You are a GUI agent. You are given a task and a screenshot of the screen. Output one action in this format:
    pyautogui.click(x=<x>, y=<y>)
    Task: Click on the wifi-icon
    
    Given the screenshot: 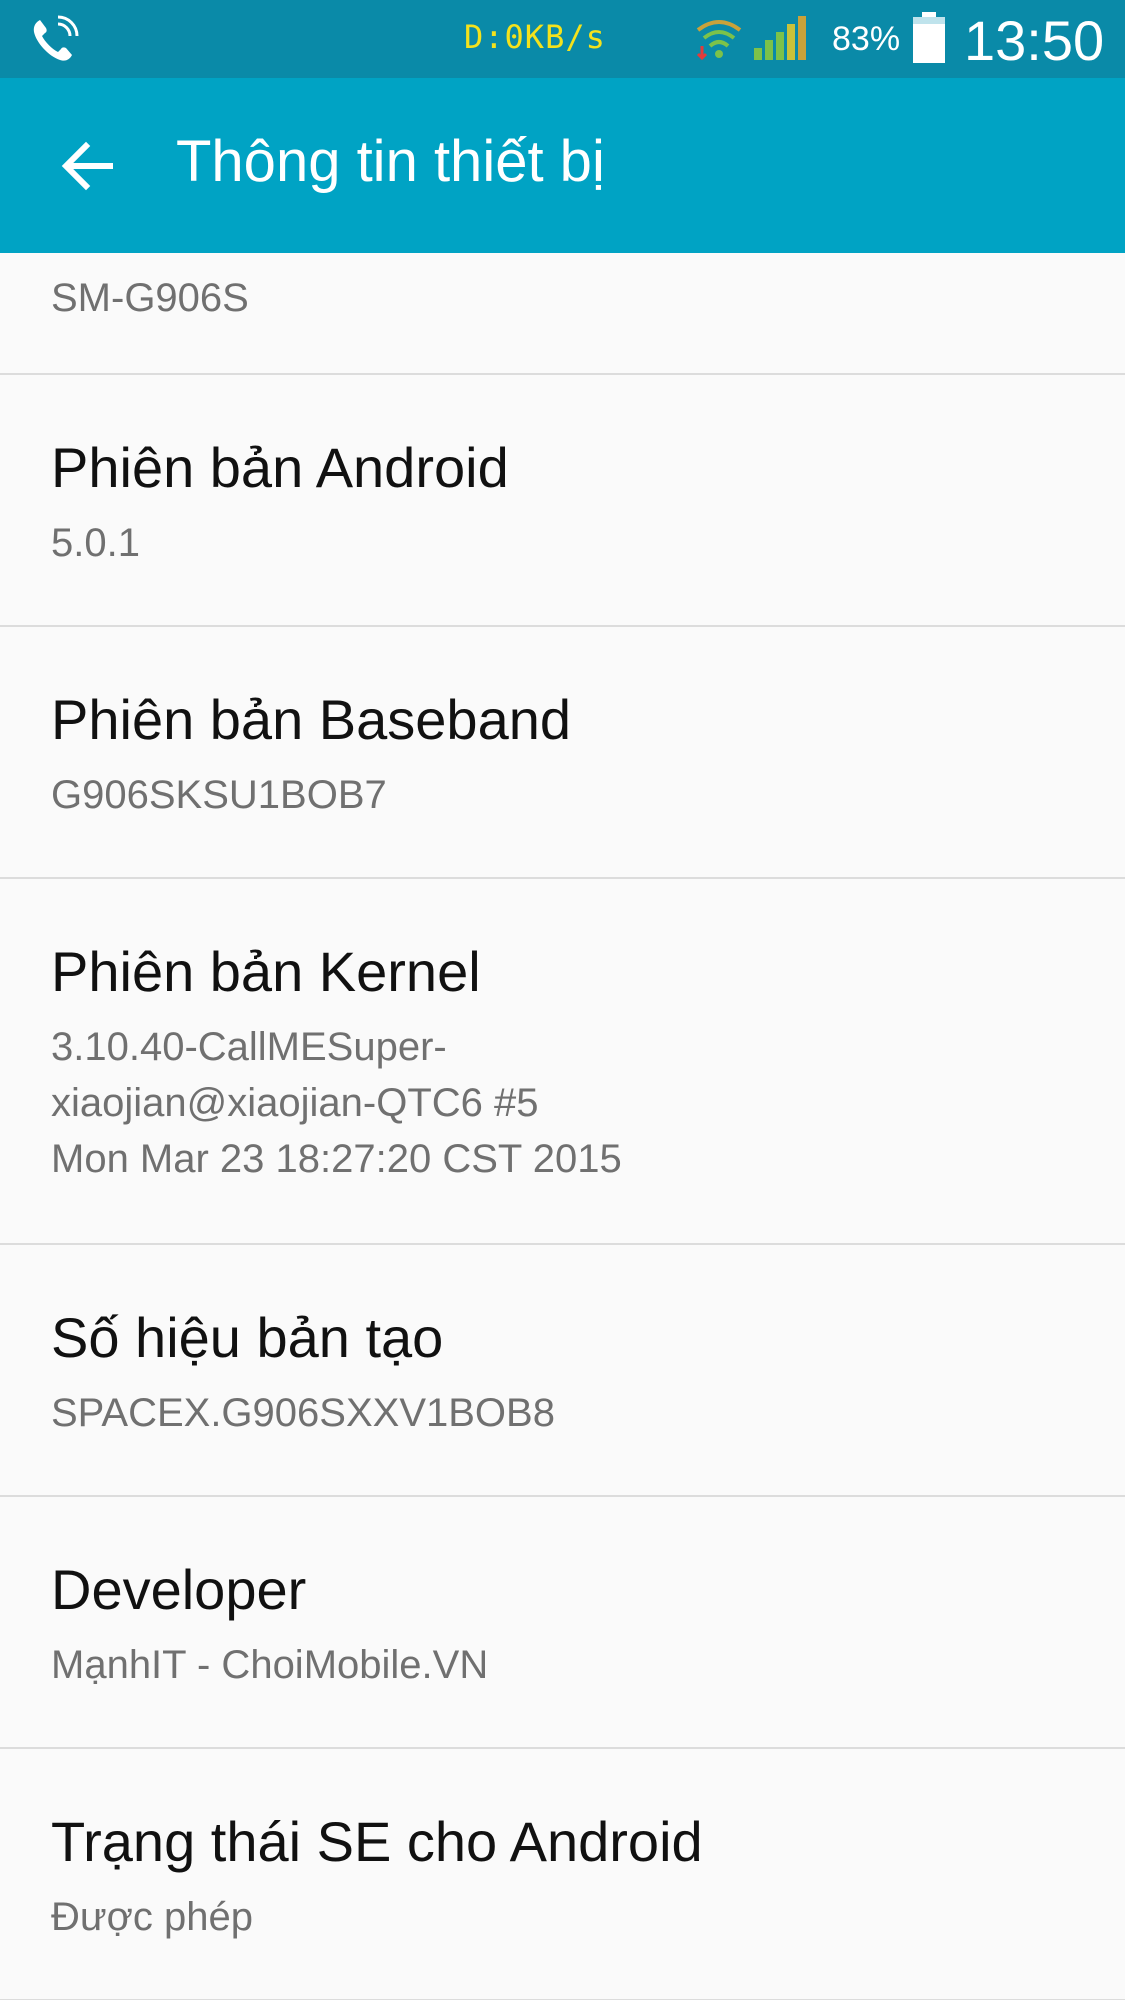 What is the action you would take?
    pyautogui.click(x=719, y=40)
    